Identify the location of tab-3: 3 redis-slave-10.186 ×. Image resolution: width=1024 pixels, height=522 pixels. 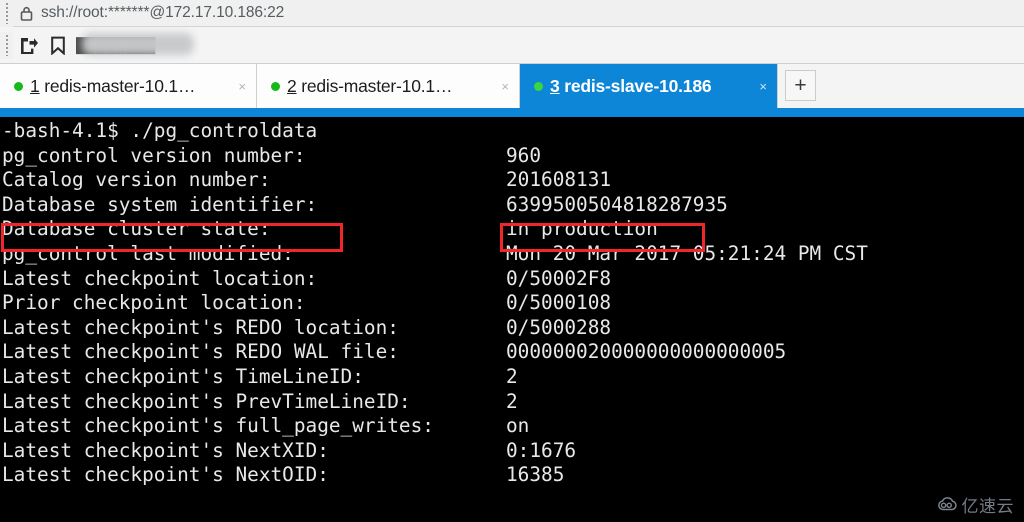
(649, 86).